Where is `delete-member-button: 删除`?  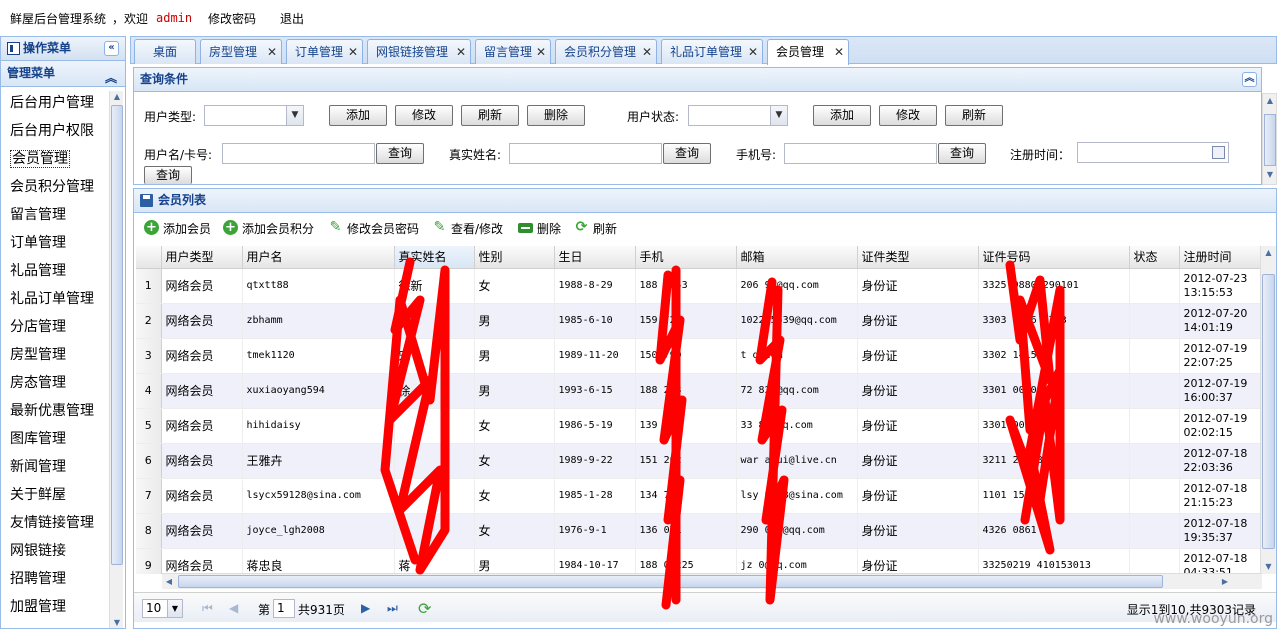 delete-member-button: 删除 is located at coordinates (539, 228).